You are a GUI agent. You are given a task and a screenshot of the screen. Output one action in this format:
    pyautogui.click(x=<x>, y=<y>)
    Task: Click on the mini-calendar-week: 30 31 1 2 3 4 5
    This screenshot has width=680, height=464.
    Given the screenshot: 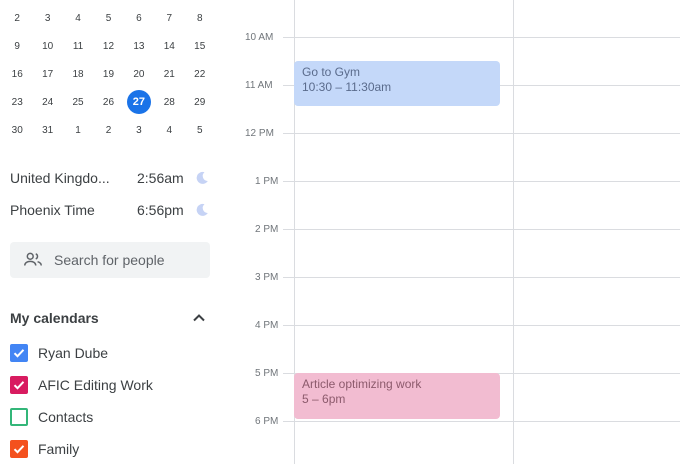 What is the action you would take?
    pyautogui.click(x=108, y=130)
    